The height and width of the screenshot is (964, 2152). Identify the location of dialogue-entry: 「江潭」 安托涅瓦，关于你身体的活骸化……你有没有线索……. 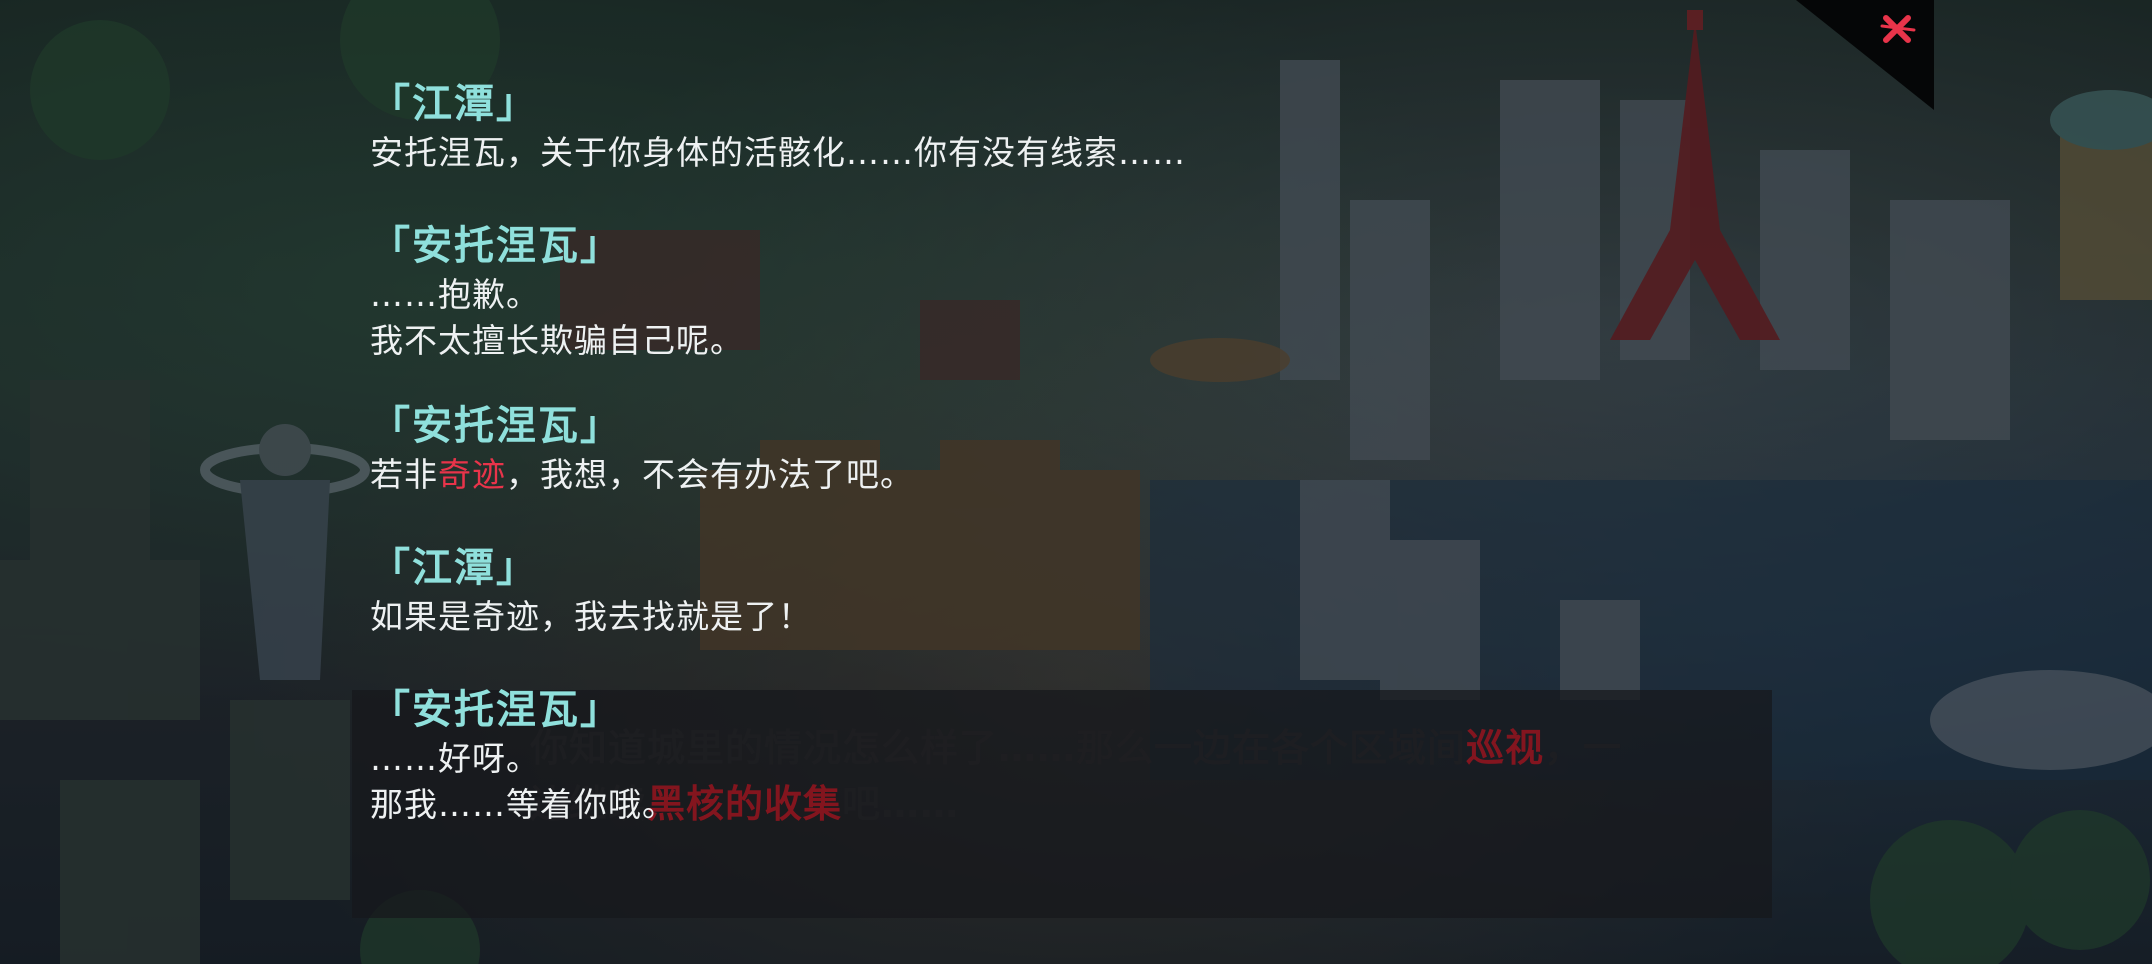
(1020, 127).